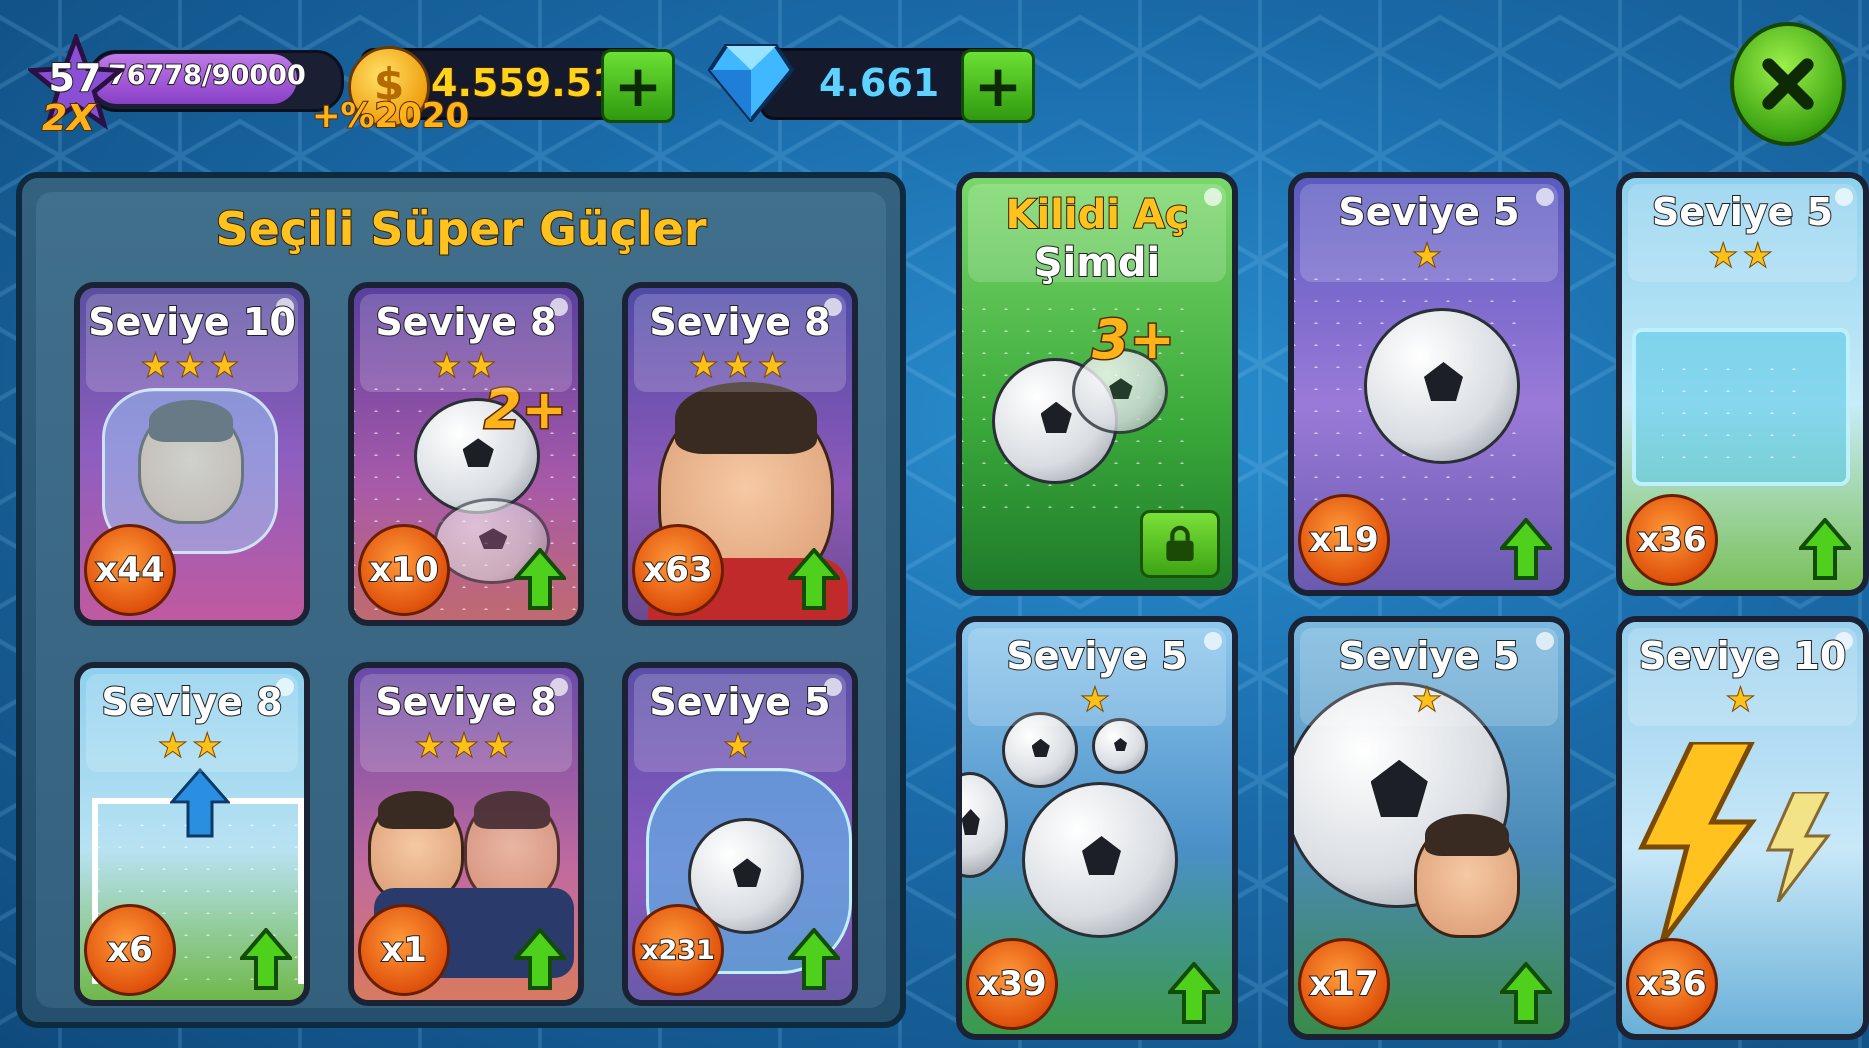 The height and width of the screenshot is (1048, 1869). Describe the element at coordinates (460, 229) in the screenshot. I see `panel-title: Seçili Süper Güçler` at that location.